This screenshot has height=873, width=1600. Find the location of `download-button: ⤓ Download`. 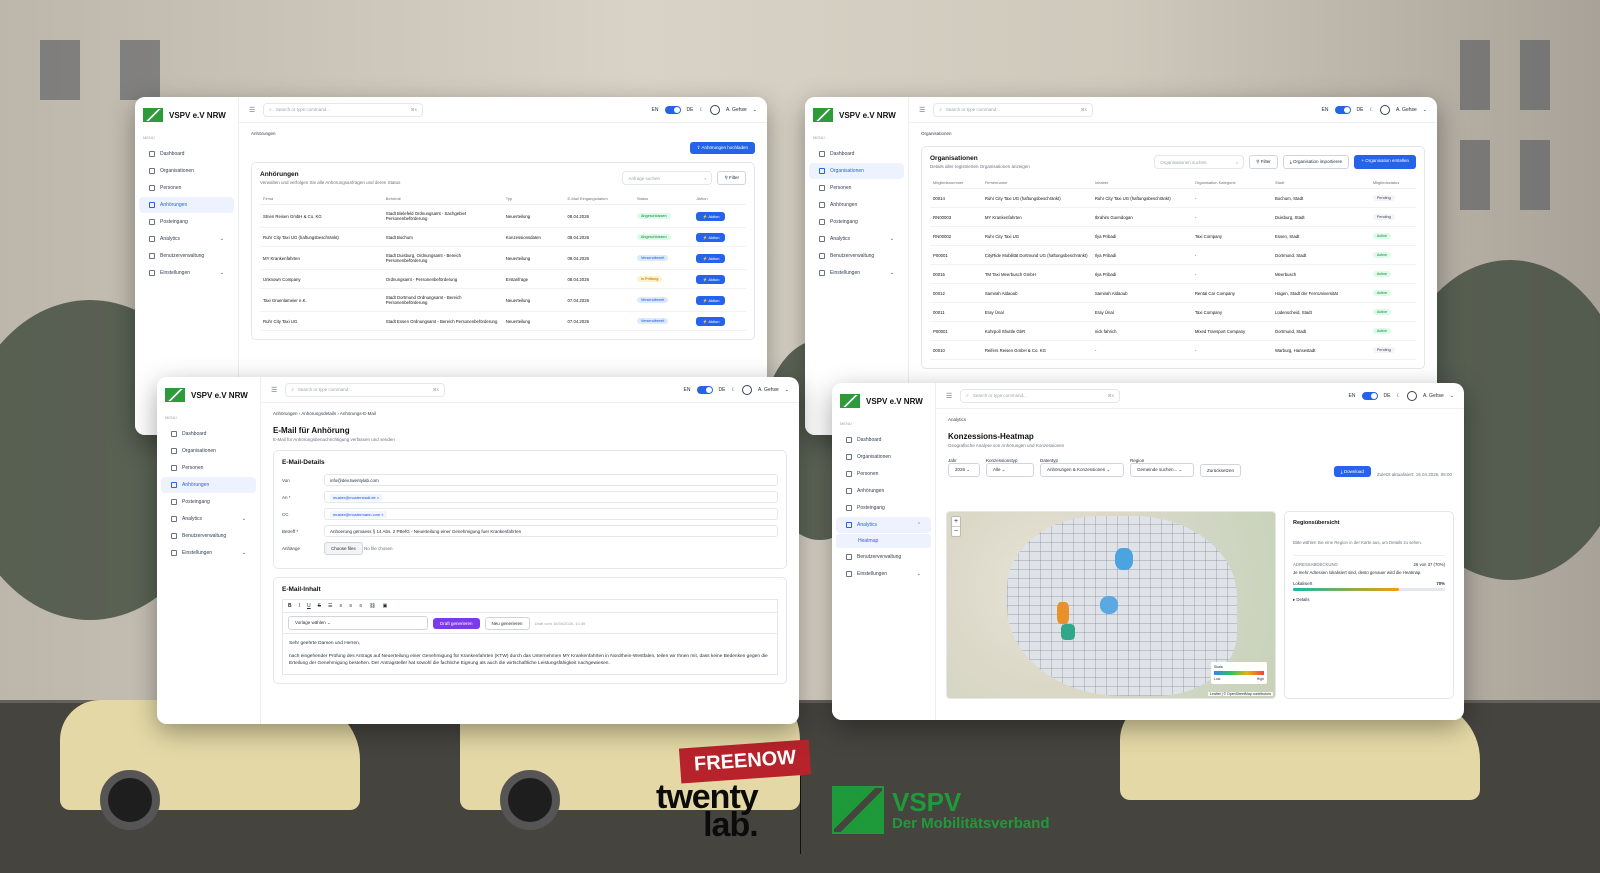

download-button: ⤓ Download is located at coordinates (1352, 471).